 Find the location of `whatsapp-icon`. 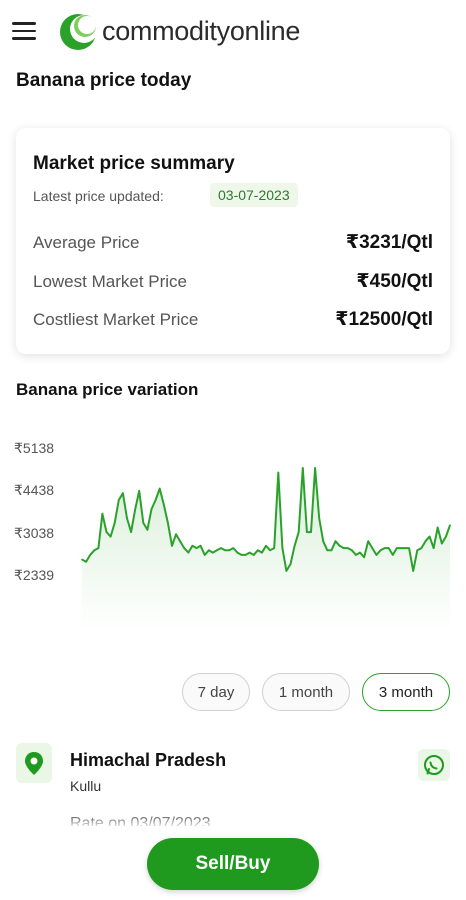

whatsapp-icon is located at coordinates (434, 765).